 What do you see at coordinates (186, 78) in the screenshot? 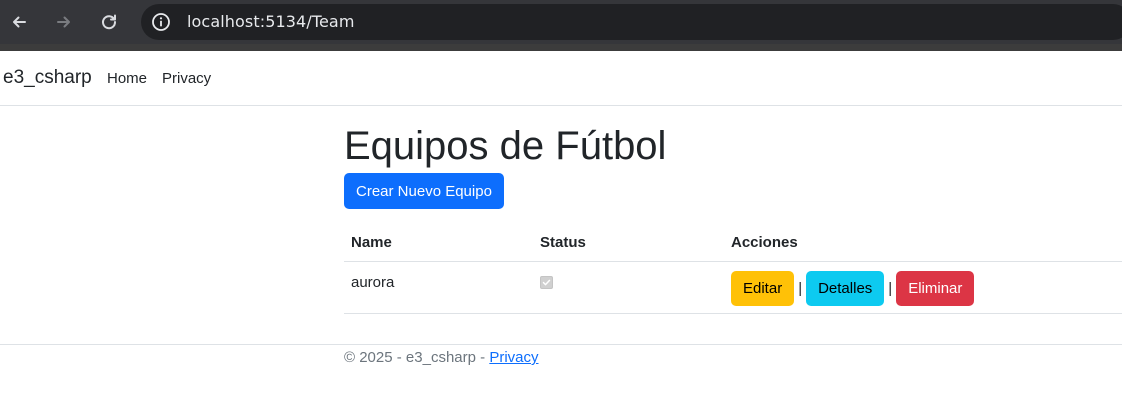
I see `nav-link-privacy: Privacy` at bounding box center [186, 78].